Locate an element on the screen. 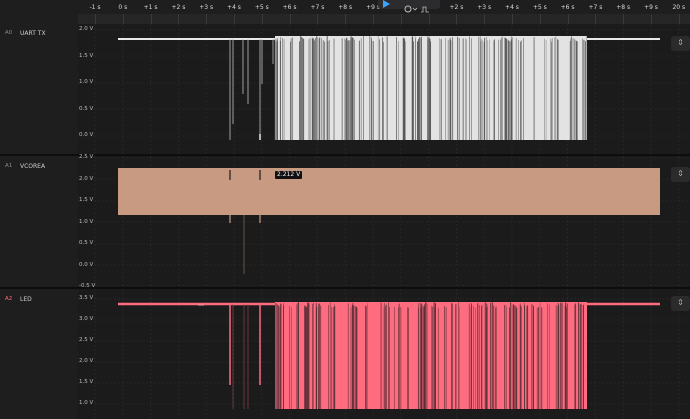 This screenshot has height=419, width=690. voltage-axis-label: 3.5 V is located at coordinates (86, 298).